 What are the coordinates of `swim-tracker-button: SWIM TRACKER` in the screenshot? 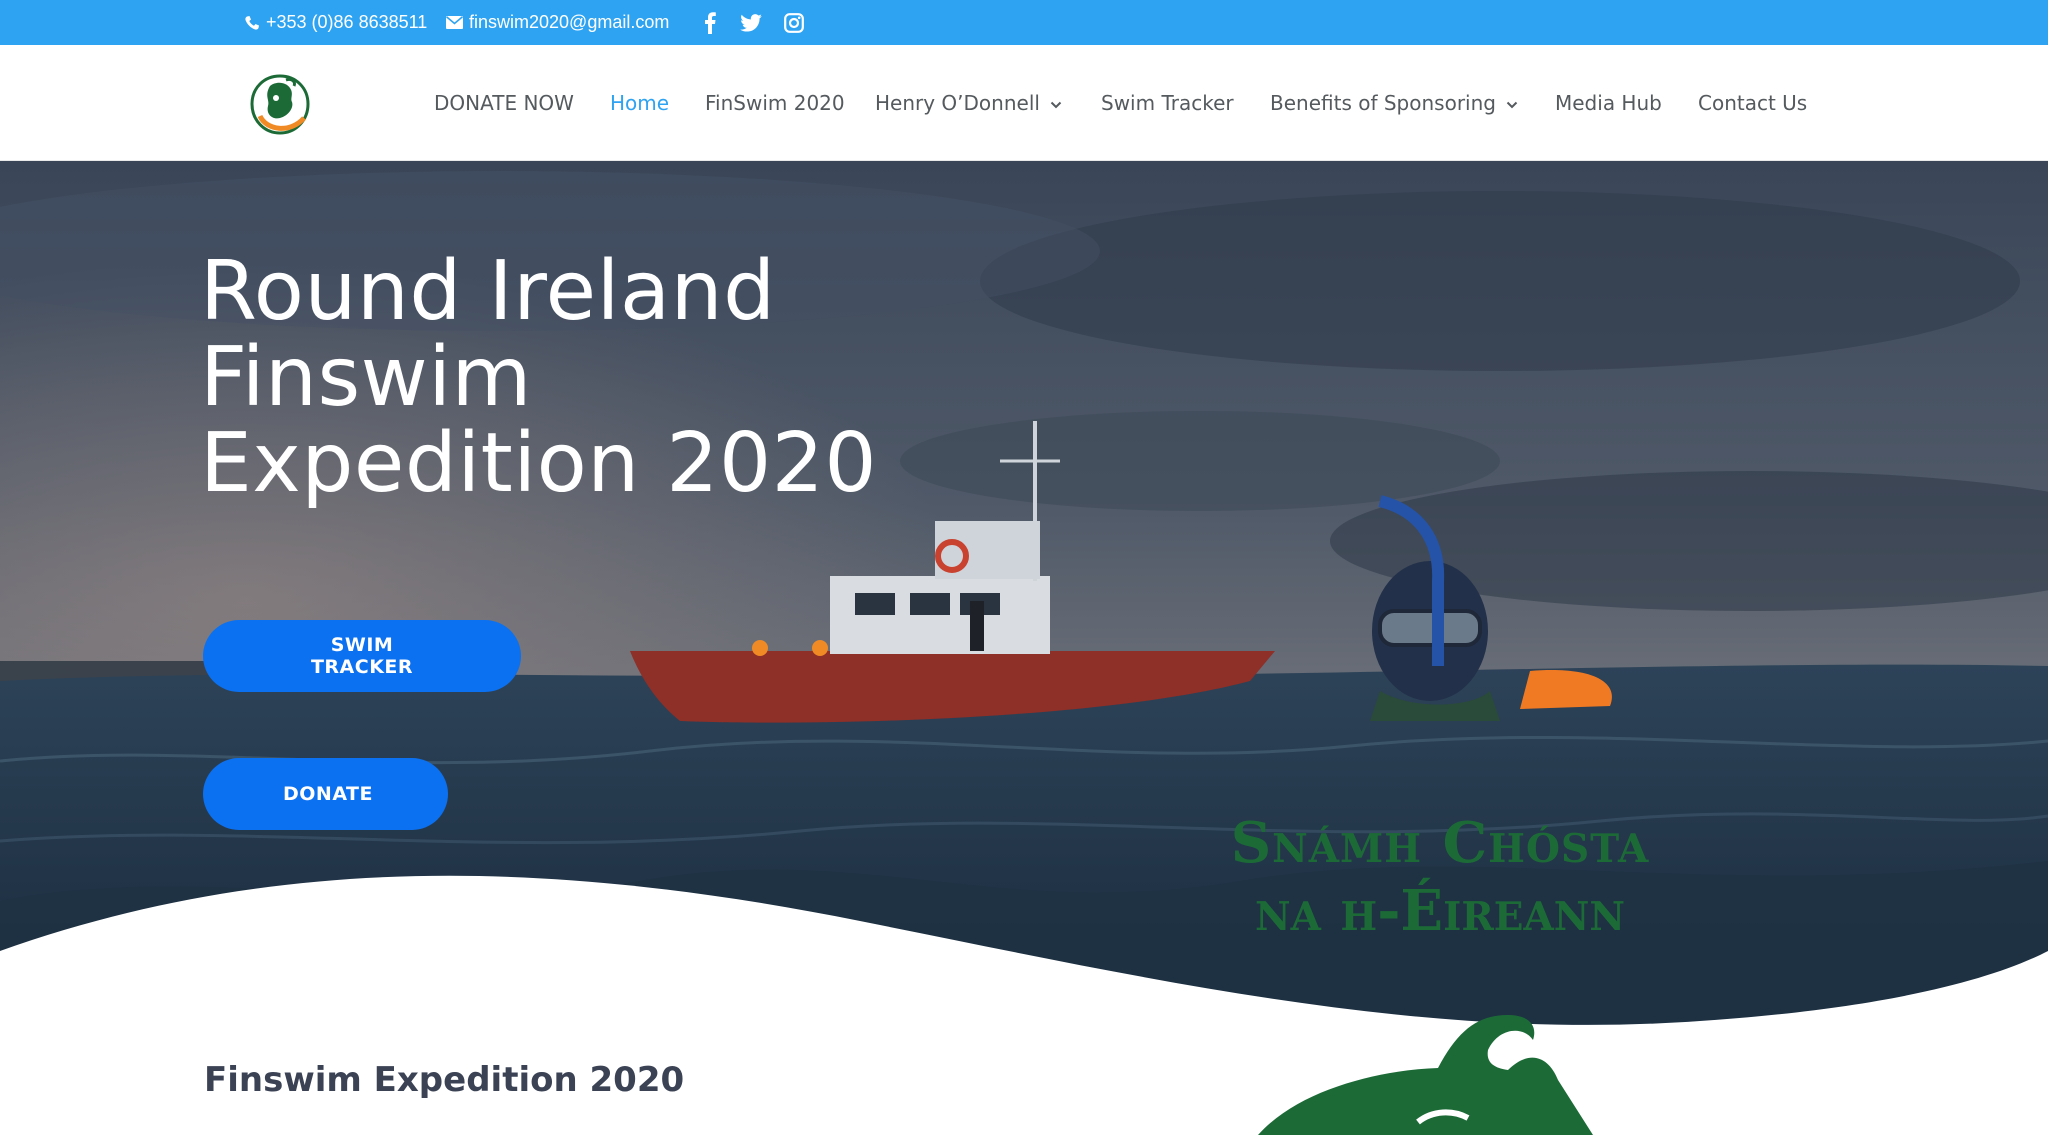 It's located at (362, 656).